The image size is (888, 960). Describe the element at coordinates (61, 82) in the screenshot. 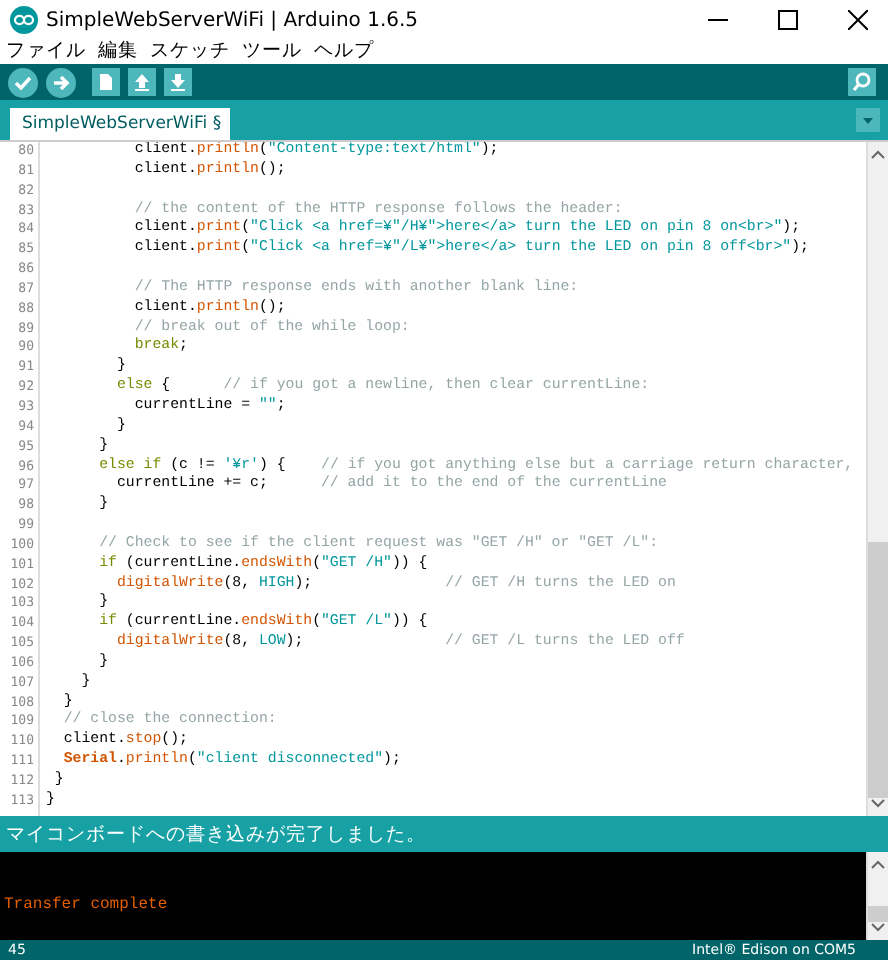

I see `upload-button` at that location.